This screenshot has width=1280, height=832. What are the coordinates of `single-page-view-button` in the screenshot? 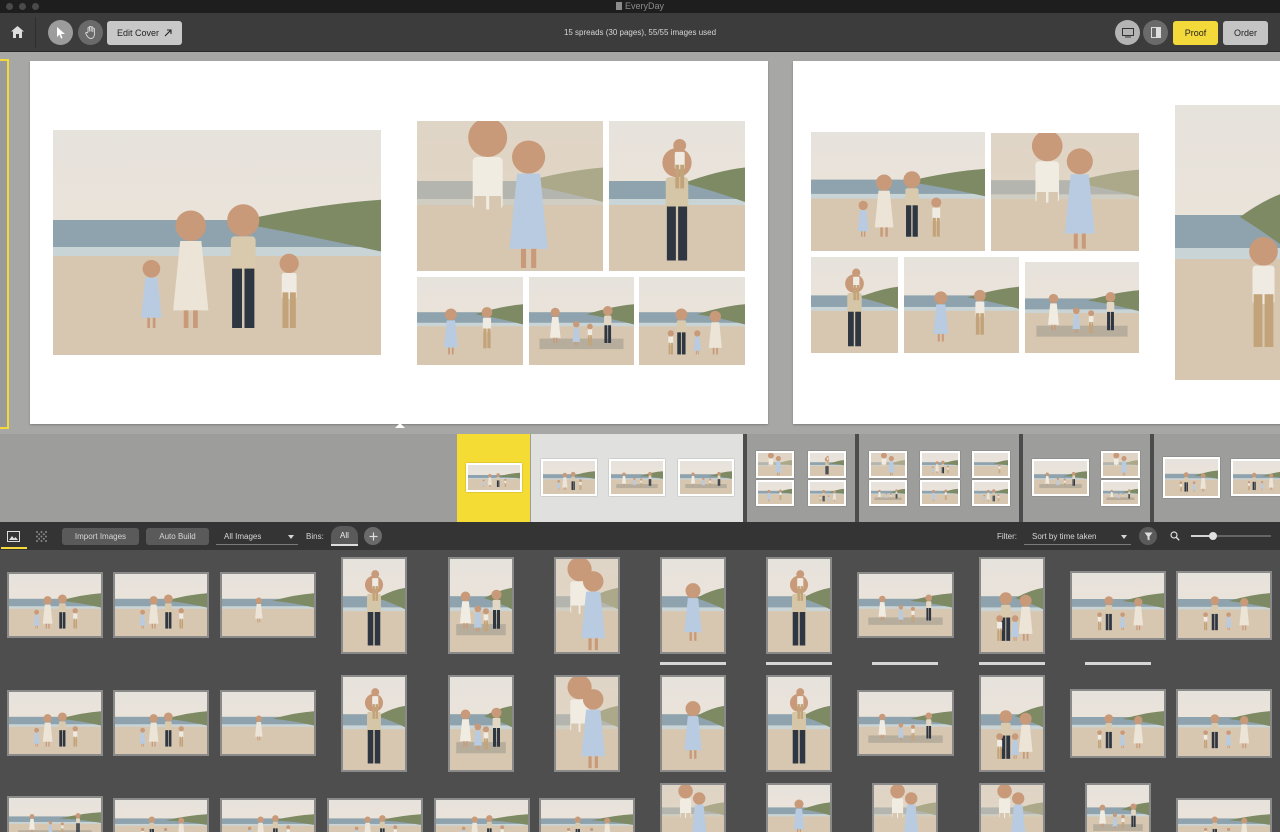 It's located at (1127, 32).